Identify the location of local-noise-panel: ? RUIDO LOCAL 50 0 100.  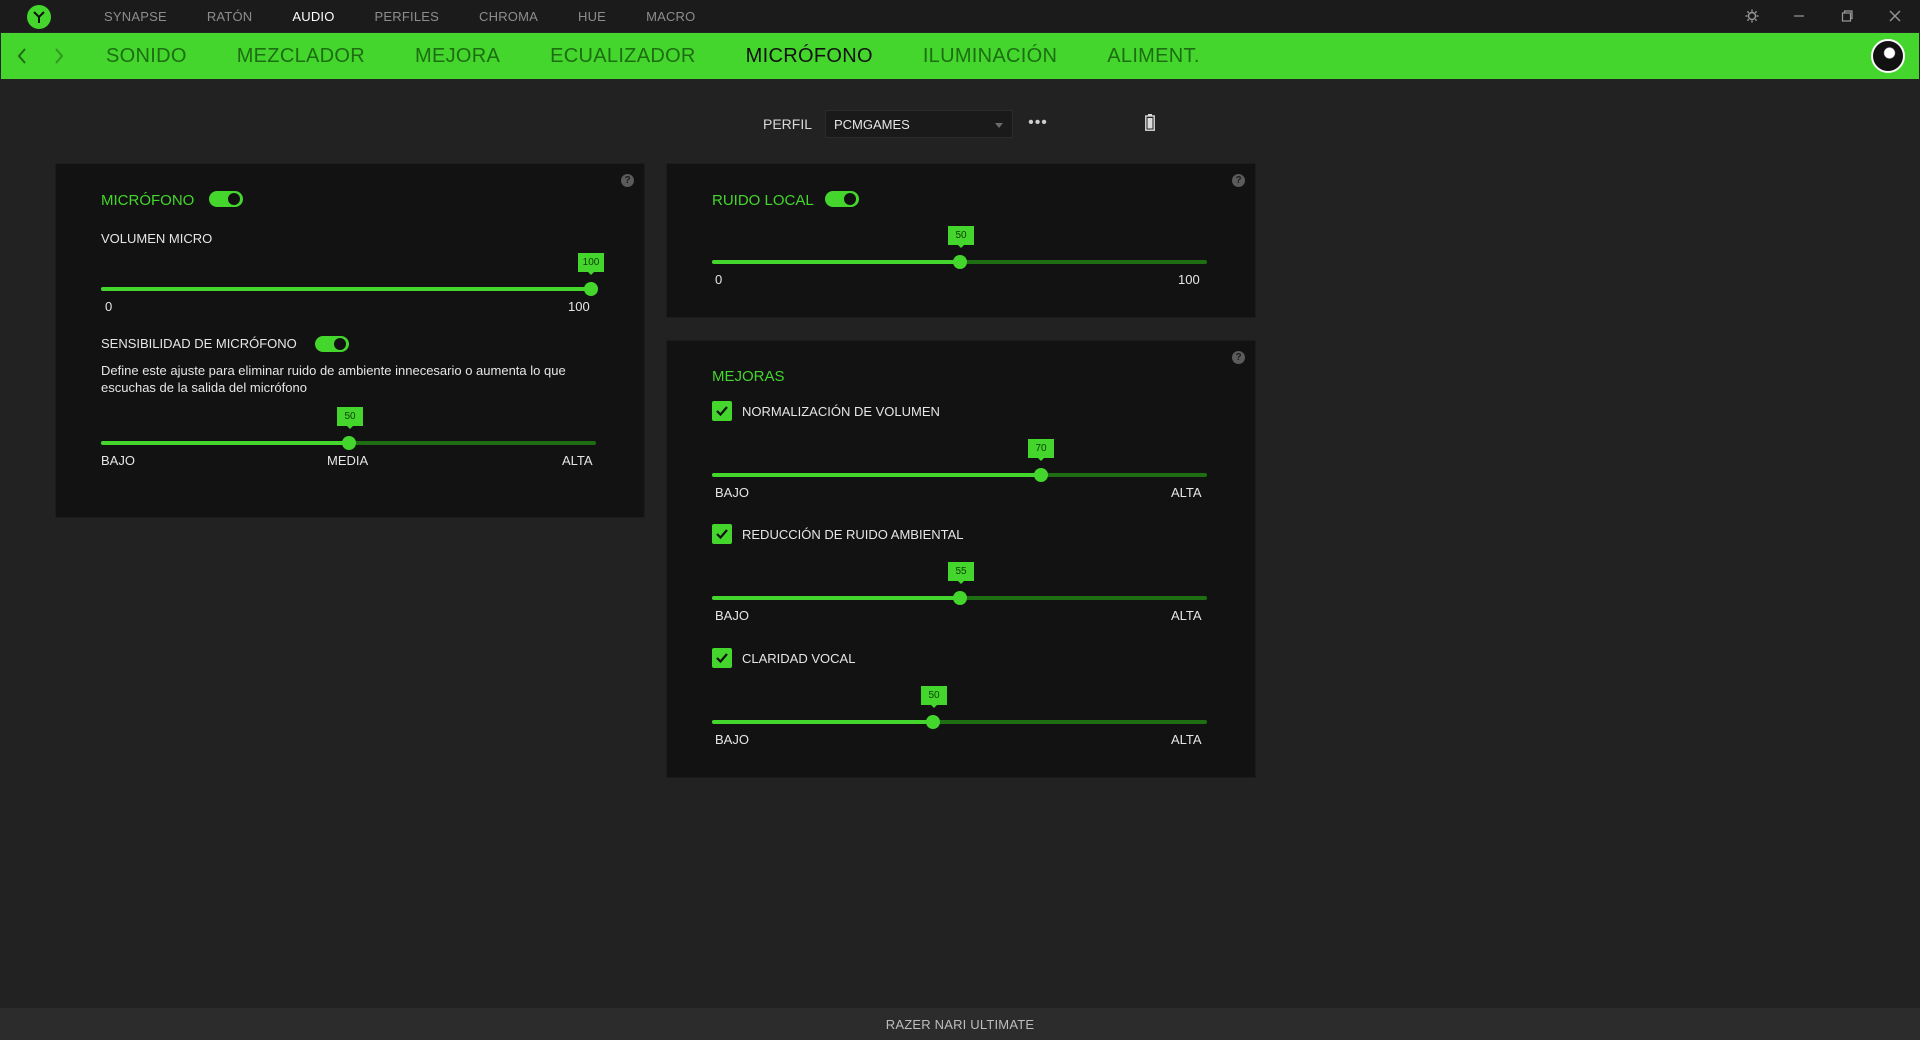
(961, 240).